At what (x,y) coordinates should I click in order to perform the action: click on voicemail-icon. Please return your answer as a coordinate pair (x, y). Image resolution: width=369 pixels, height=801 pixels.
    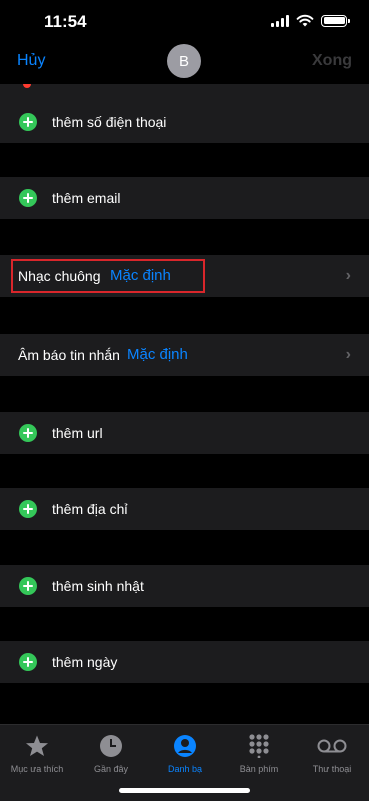
    Looking at the image, I should click on (332, 746).